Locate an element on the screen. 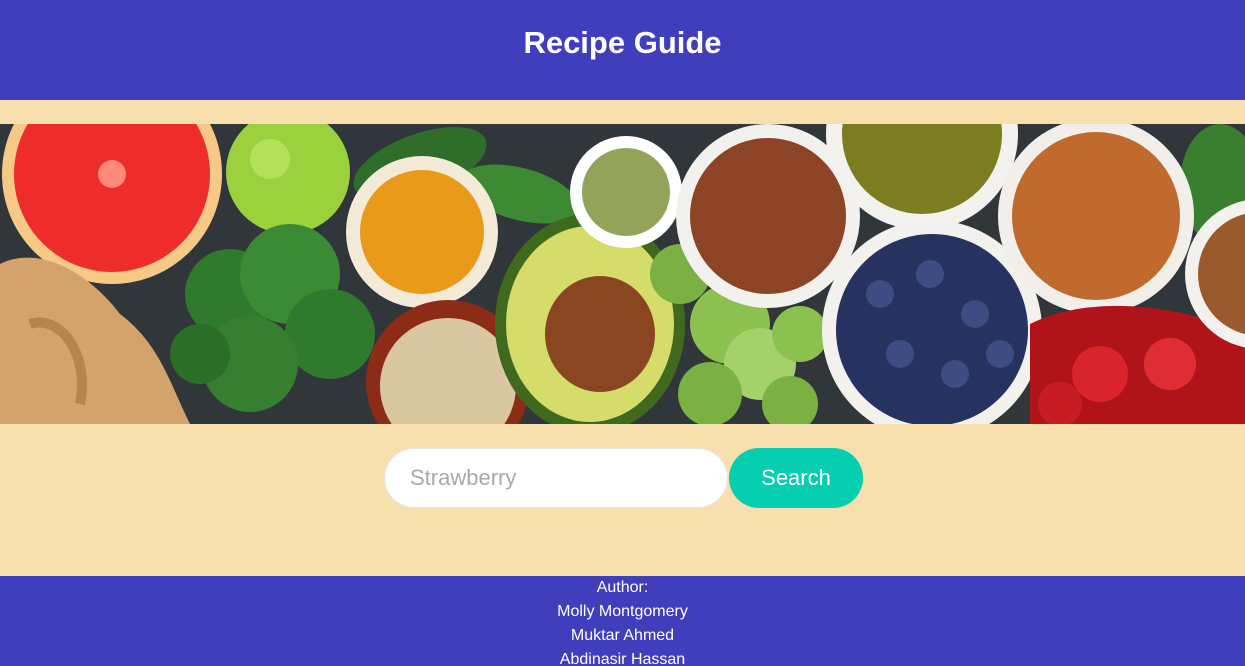 The image size is (1245, 666). search-button: Search is located at coordinates (796, 478).